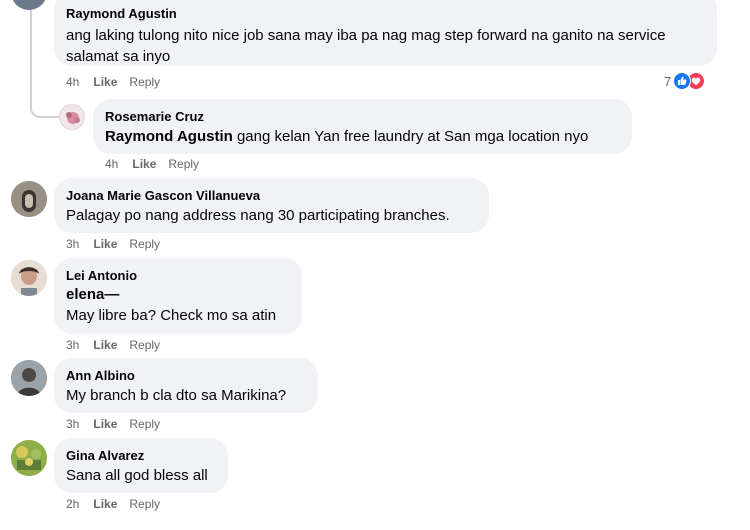 The width and height of the screenshot is (750, 530). Describe the element at coordinates (141, 455) in the screenshot. I see `comment-author: Gina Alvarez` at that location.